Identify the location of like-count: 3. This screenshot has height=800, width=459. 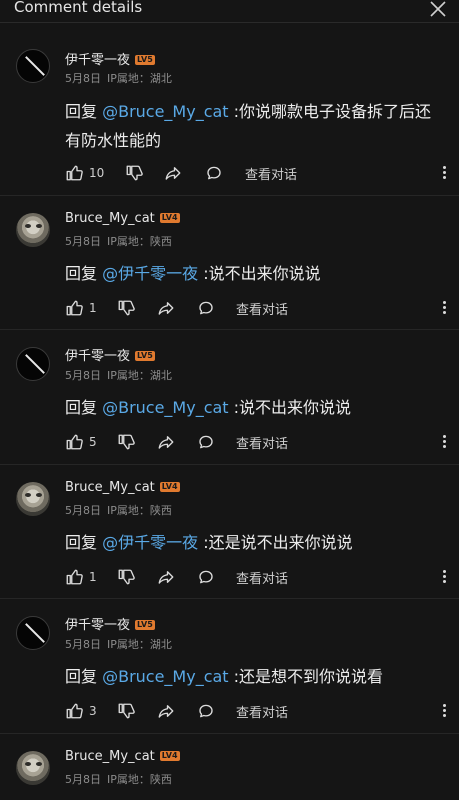
(93, 711).